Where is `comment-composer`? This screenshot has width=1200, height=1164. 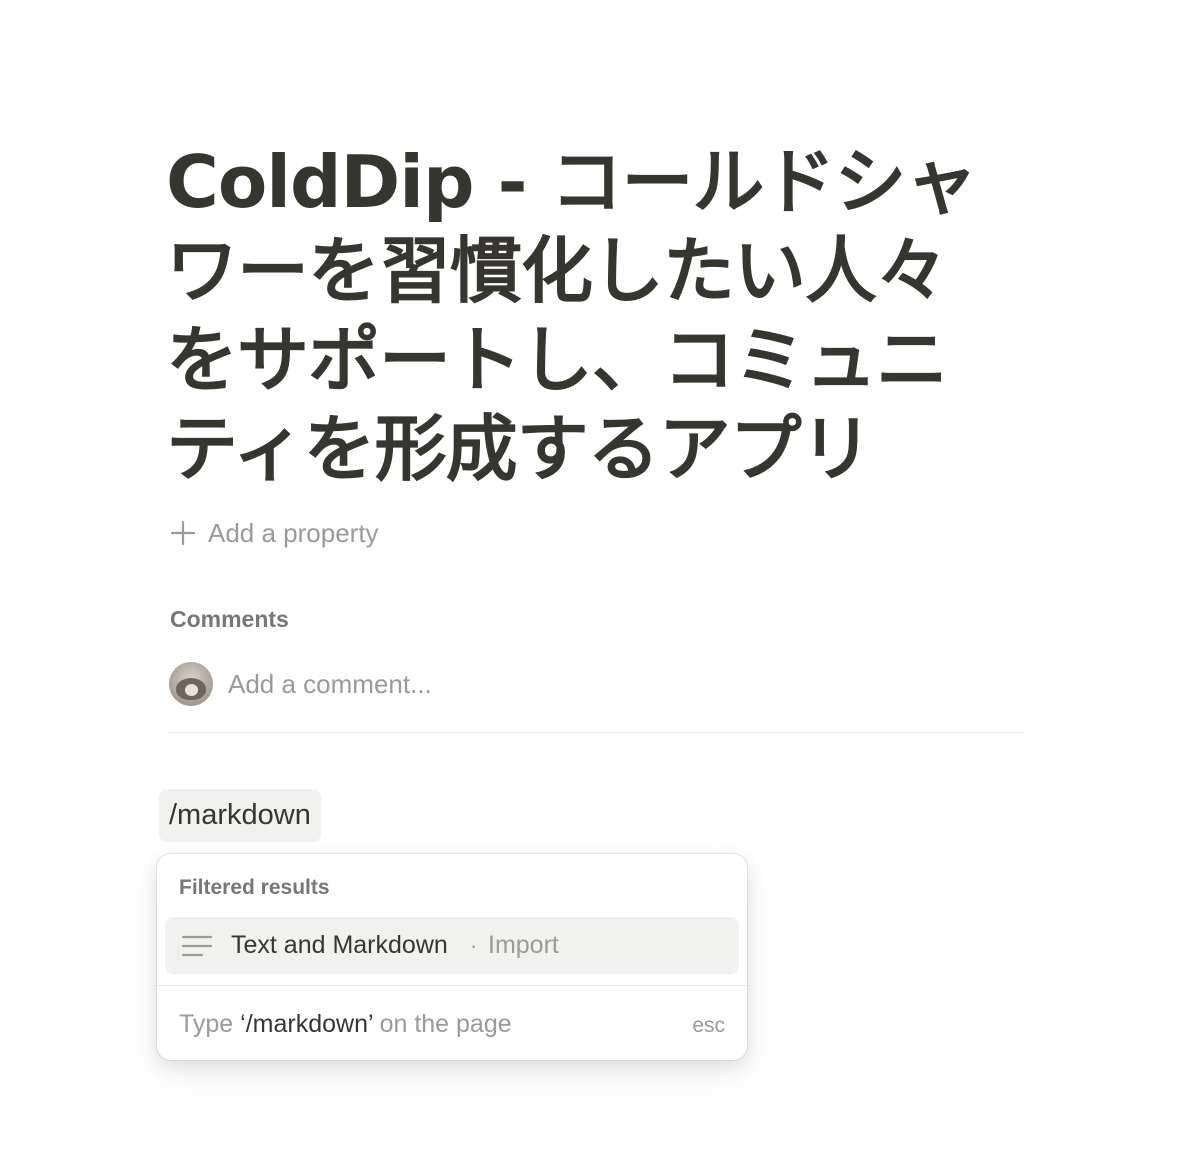 comment-composer is located at coordinates (597, 684).